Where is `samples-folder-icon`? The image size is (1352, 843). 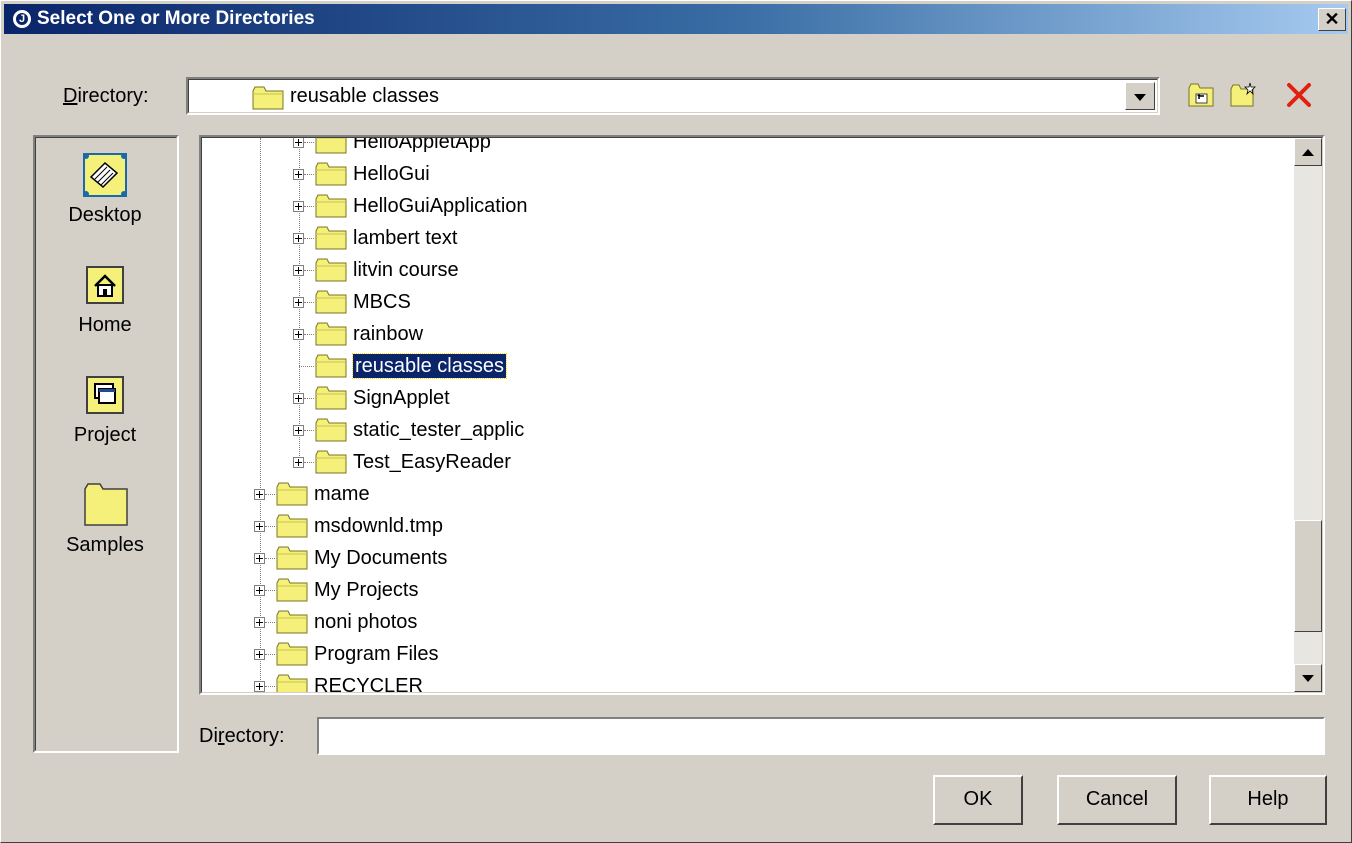
samples-folder-icon is located at coordinates (106, 504).